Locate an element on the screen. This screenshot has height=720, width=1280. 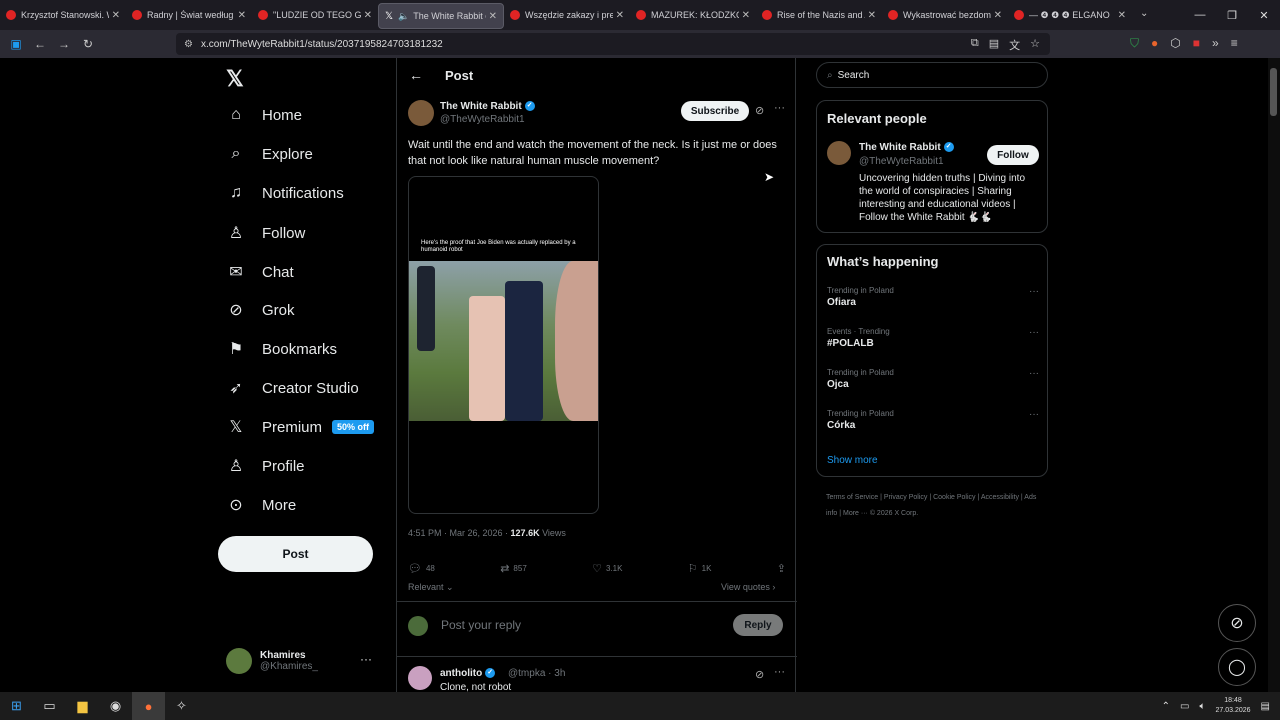
like-action: ♡ 3.1K is located at coordinates (607, 568).